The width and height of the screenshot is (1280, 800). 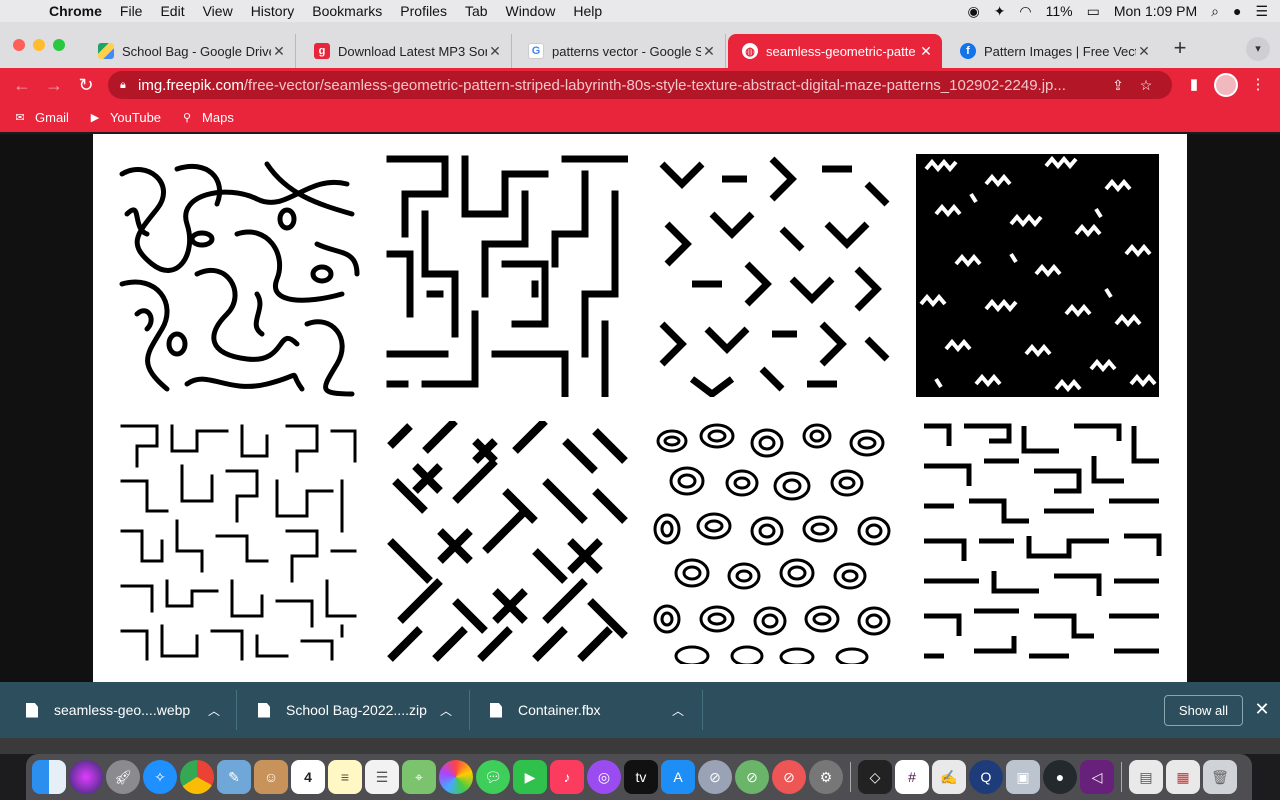 What do you see at coordinates (1258, 49) in the screenshot?
I see `tab-search-button: ▾` at bounding box center [1258, 49].